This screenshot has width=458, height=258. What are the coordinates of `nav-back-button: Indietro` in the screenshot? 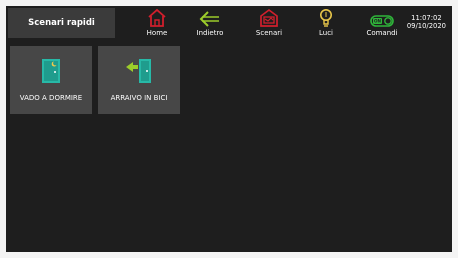 It's located at (210, 24).